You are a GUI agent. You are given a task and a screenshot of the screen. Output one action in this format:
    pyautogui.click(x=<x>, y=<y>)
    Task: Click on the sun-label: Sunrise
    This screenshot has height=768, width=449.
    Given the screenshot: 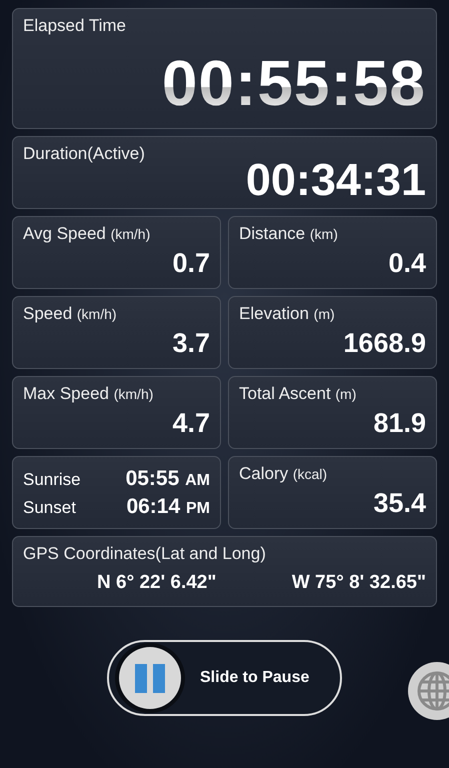 What is the action you would take?
    pyautogui.click(x=52, y=480)
    